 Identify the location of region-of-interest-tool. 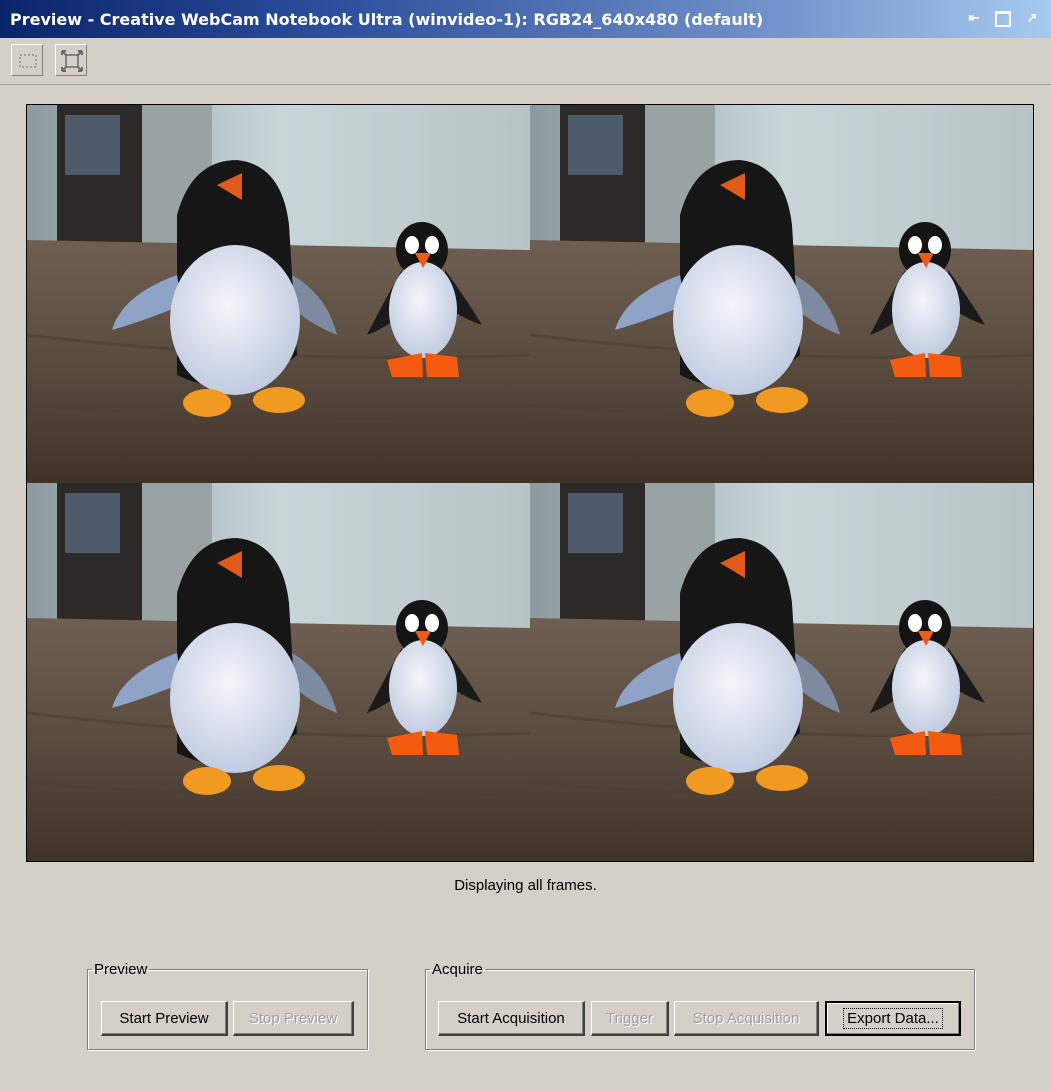
(27, 60).